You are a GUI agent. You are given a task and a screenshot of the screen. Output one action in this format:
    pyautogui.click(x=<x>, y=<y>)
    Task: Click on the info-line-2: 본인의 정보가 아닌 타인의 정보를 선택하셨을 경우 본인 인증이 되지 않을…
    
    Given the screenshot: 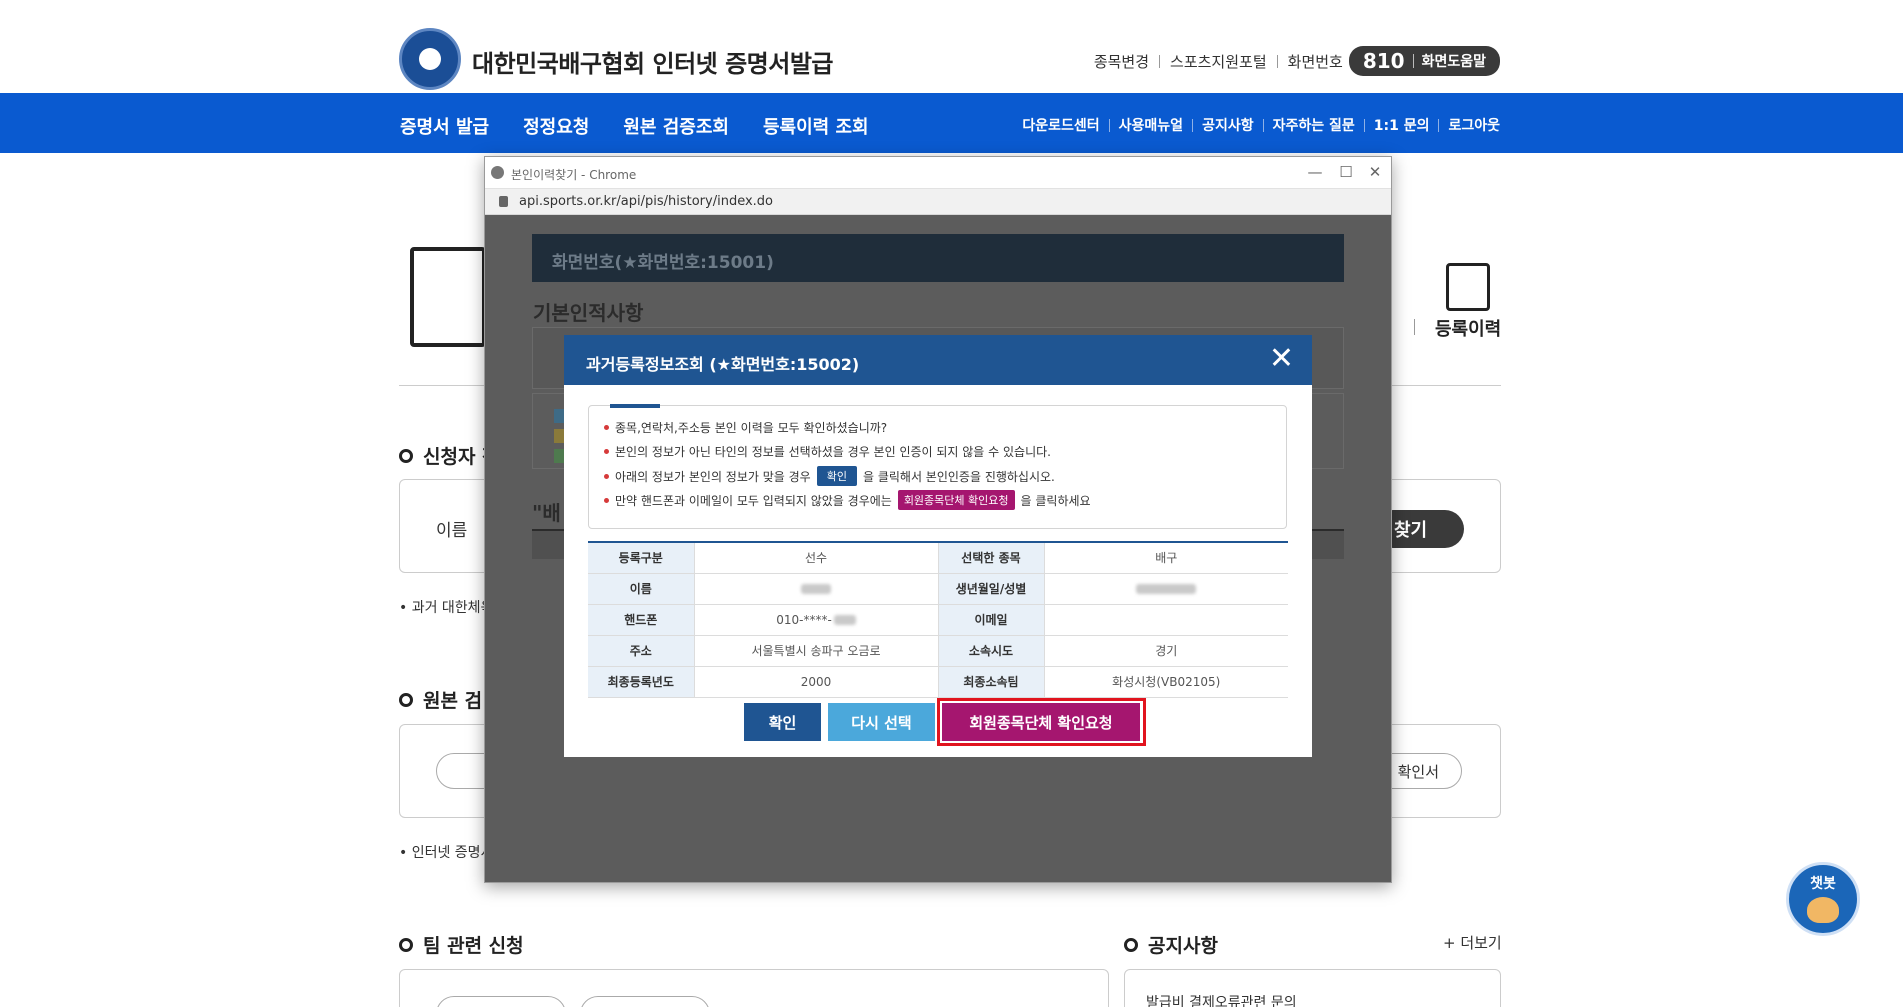 What is the action you would take?
    pyautogui.click(x=827, y=451)
    